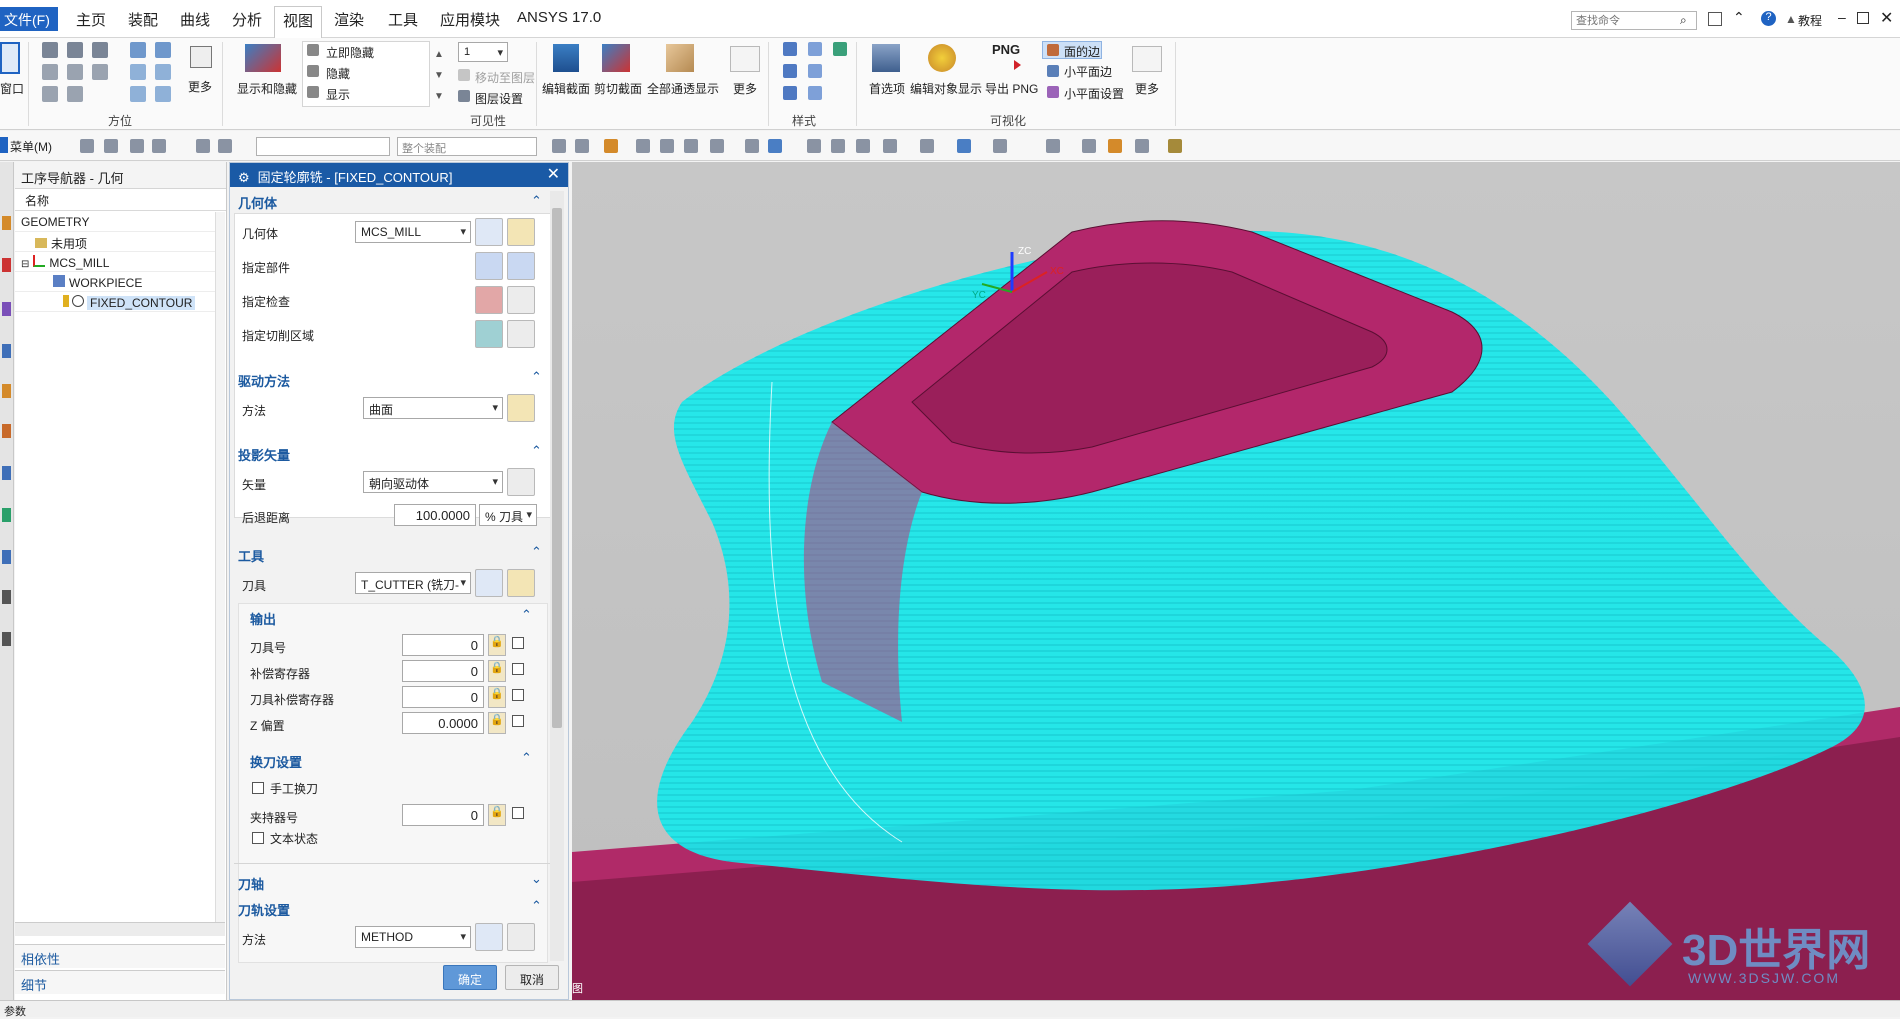 Image resolution: width=1900 pixels, height=1019 pixels. I want to click on new-geometry-icon, so click(489, 232).